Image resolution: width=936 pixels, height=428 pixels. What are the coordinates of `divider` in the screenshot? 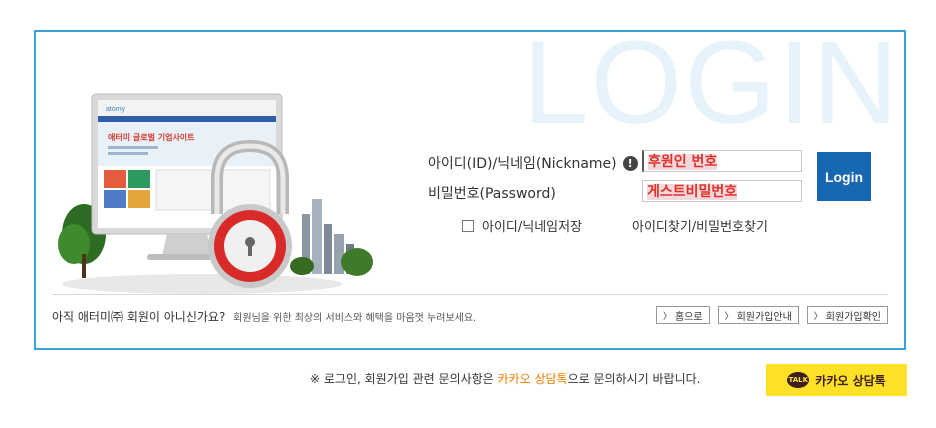 It's located at (470, 294).